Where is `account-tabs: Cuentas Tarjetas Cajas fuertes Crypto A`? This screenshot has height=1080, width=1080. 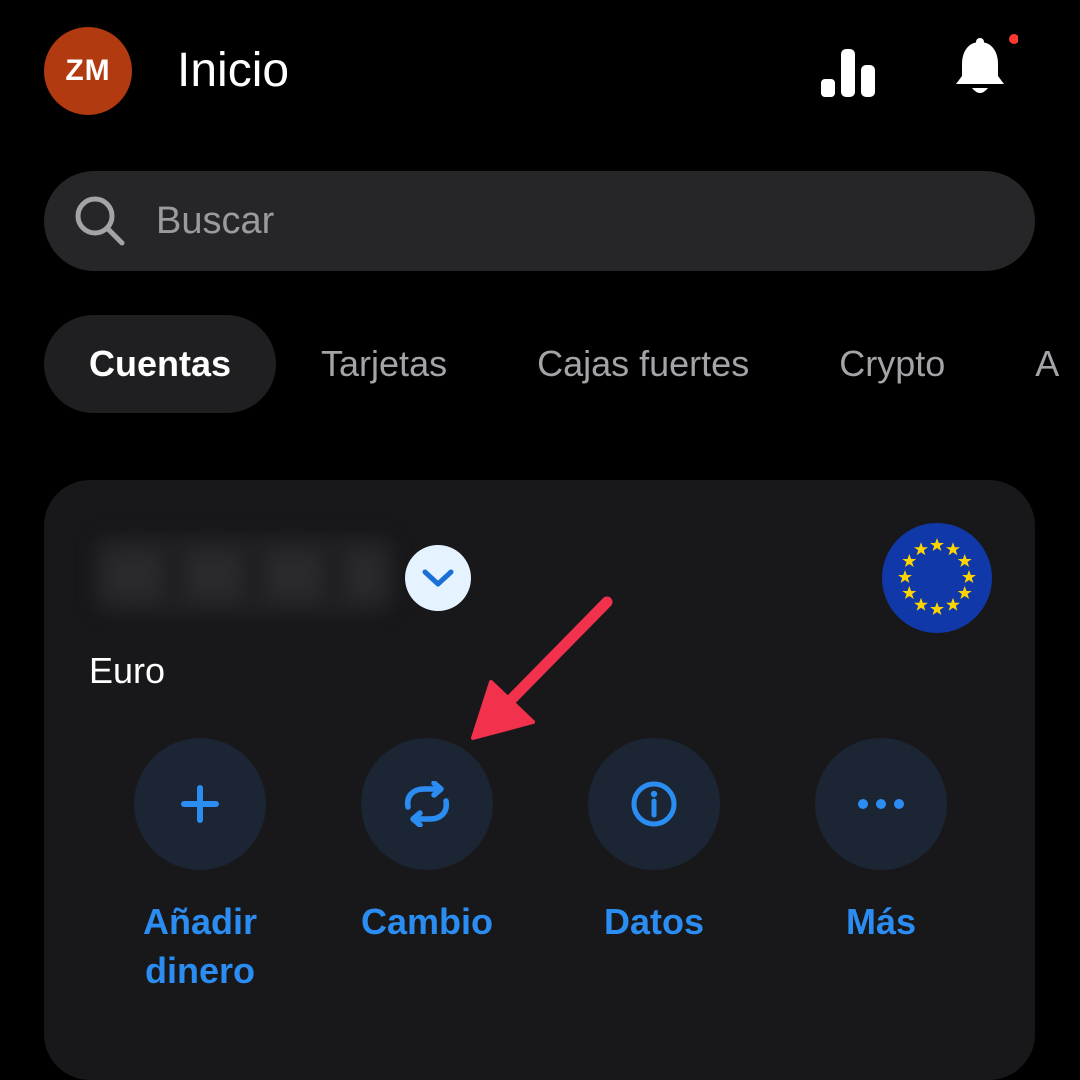 account-tabs: Cuentas Tarjetas Cajas fuertes Crypto A is located at coordinates (562, 364).